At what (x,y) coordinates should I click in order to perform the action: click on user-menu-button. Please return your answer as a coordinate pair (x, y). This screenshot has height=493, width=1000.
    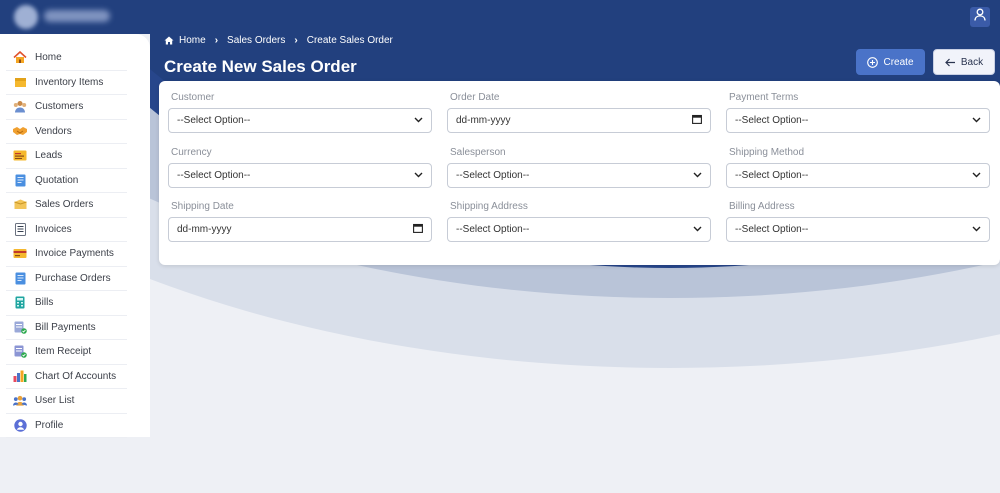
    Looking at the image, I should click on (980, 17).